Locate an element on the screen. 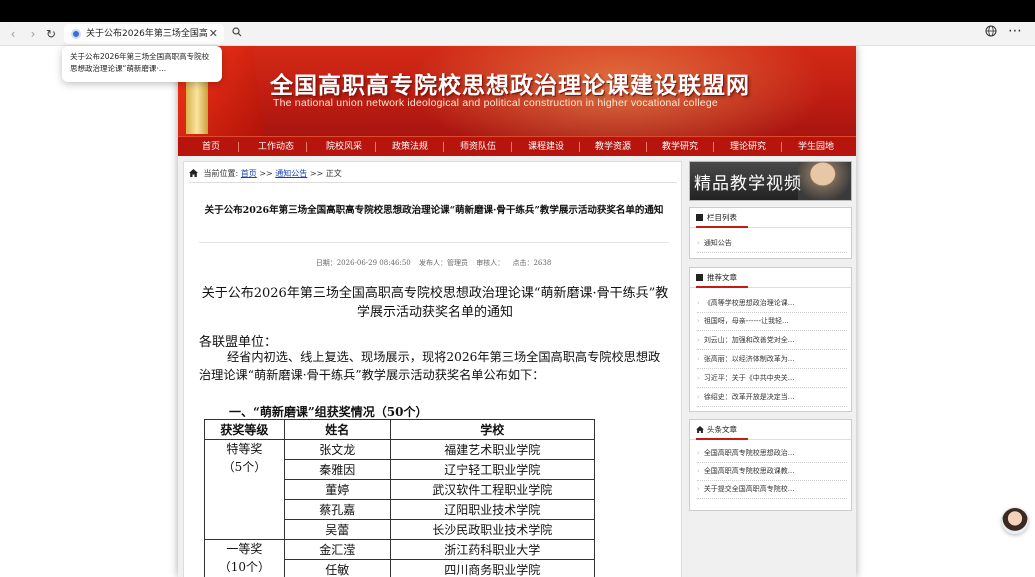 The height and width of the screenshot is (577, 1035). breadcrumb-home-link: 首页 is located at coordinates (249, 173).